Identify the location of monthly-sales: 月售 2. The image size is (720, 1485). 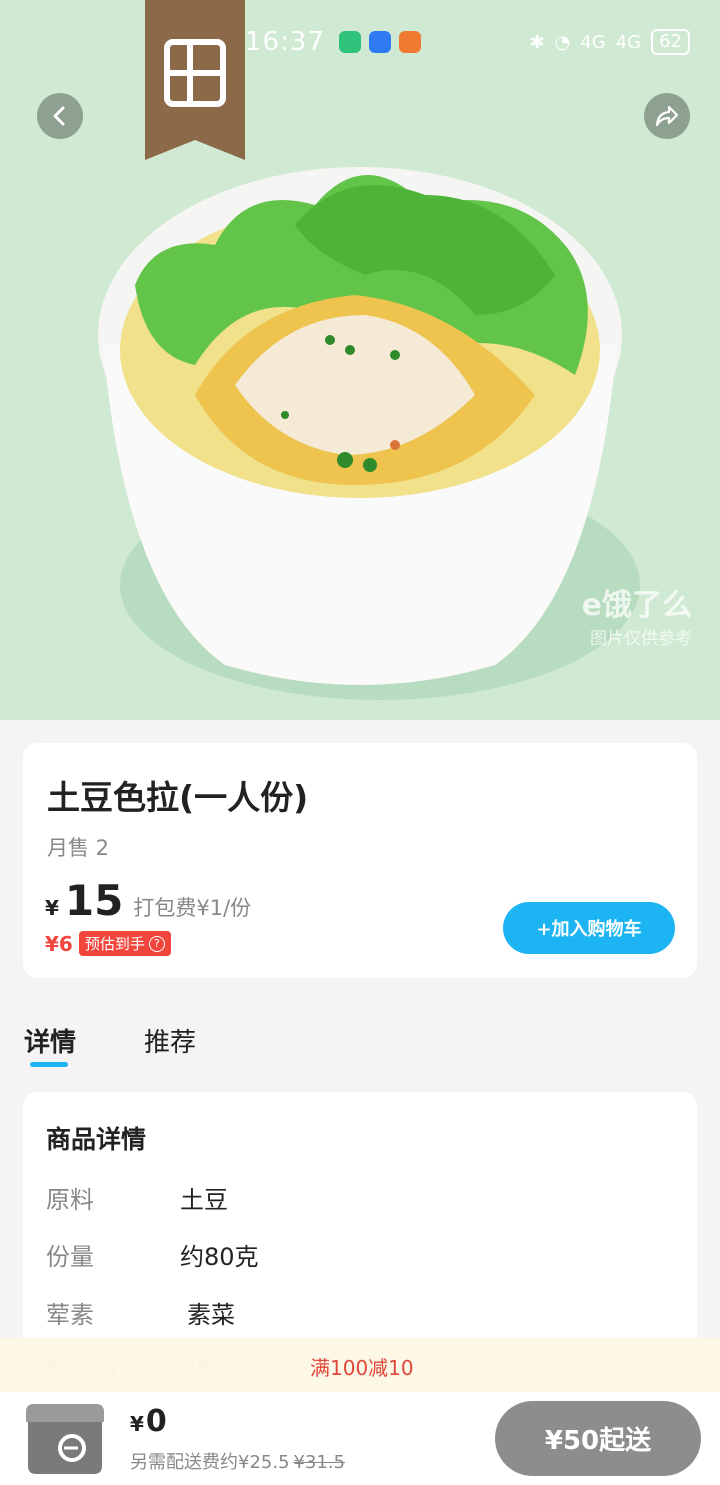
(78, 848).